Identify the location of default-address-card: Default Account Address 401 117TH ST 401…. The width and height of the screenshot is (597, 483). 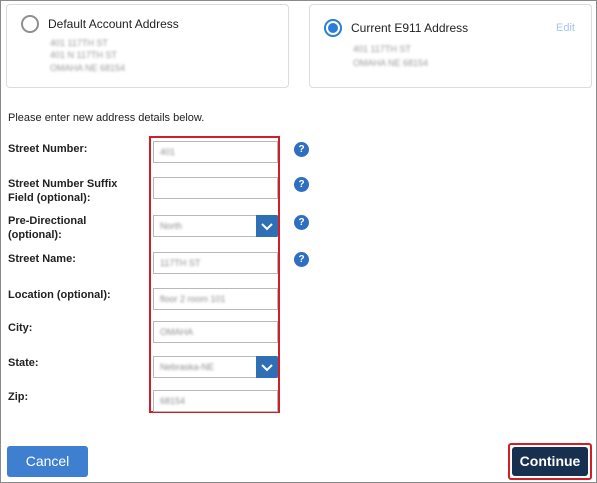
(147, 46).